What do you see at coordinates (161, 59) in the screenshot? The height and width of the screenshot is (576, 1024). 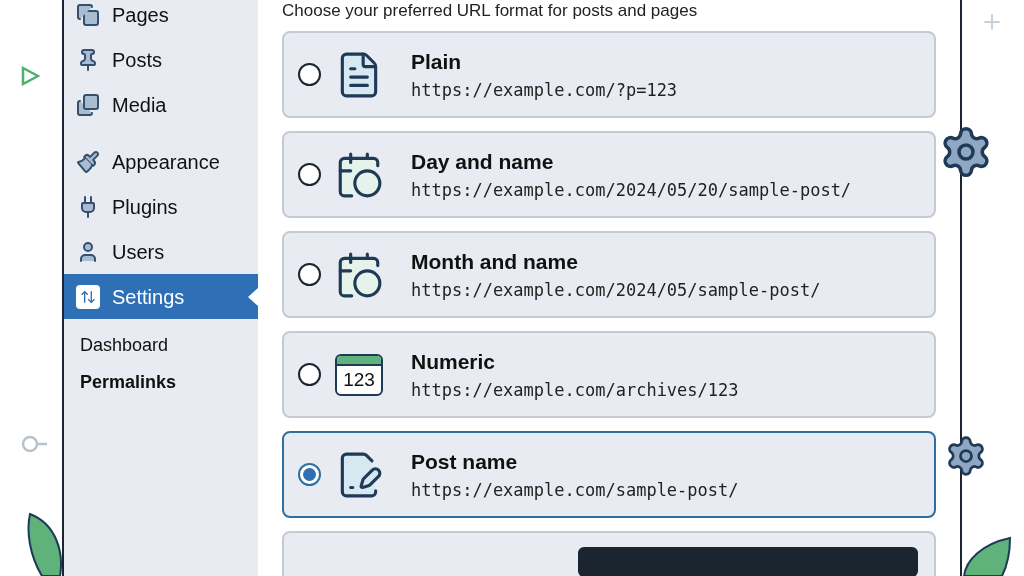 I see `sidebar-menu-item: Posts` at bounding box center [161, 59].